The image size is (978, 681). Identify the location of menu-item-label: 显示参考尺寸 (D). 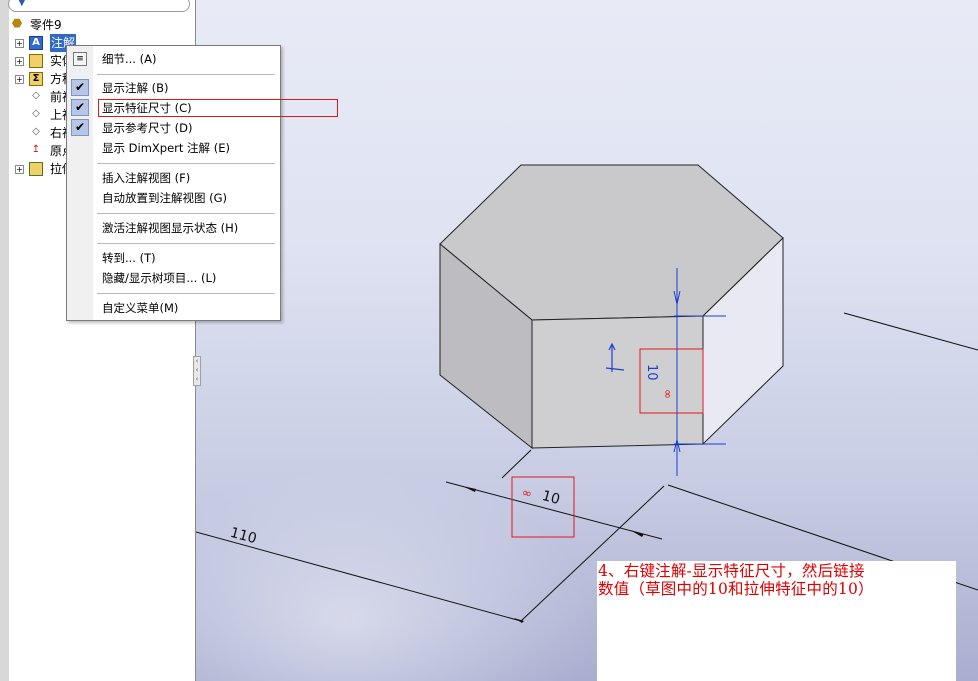
(147, 128).